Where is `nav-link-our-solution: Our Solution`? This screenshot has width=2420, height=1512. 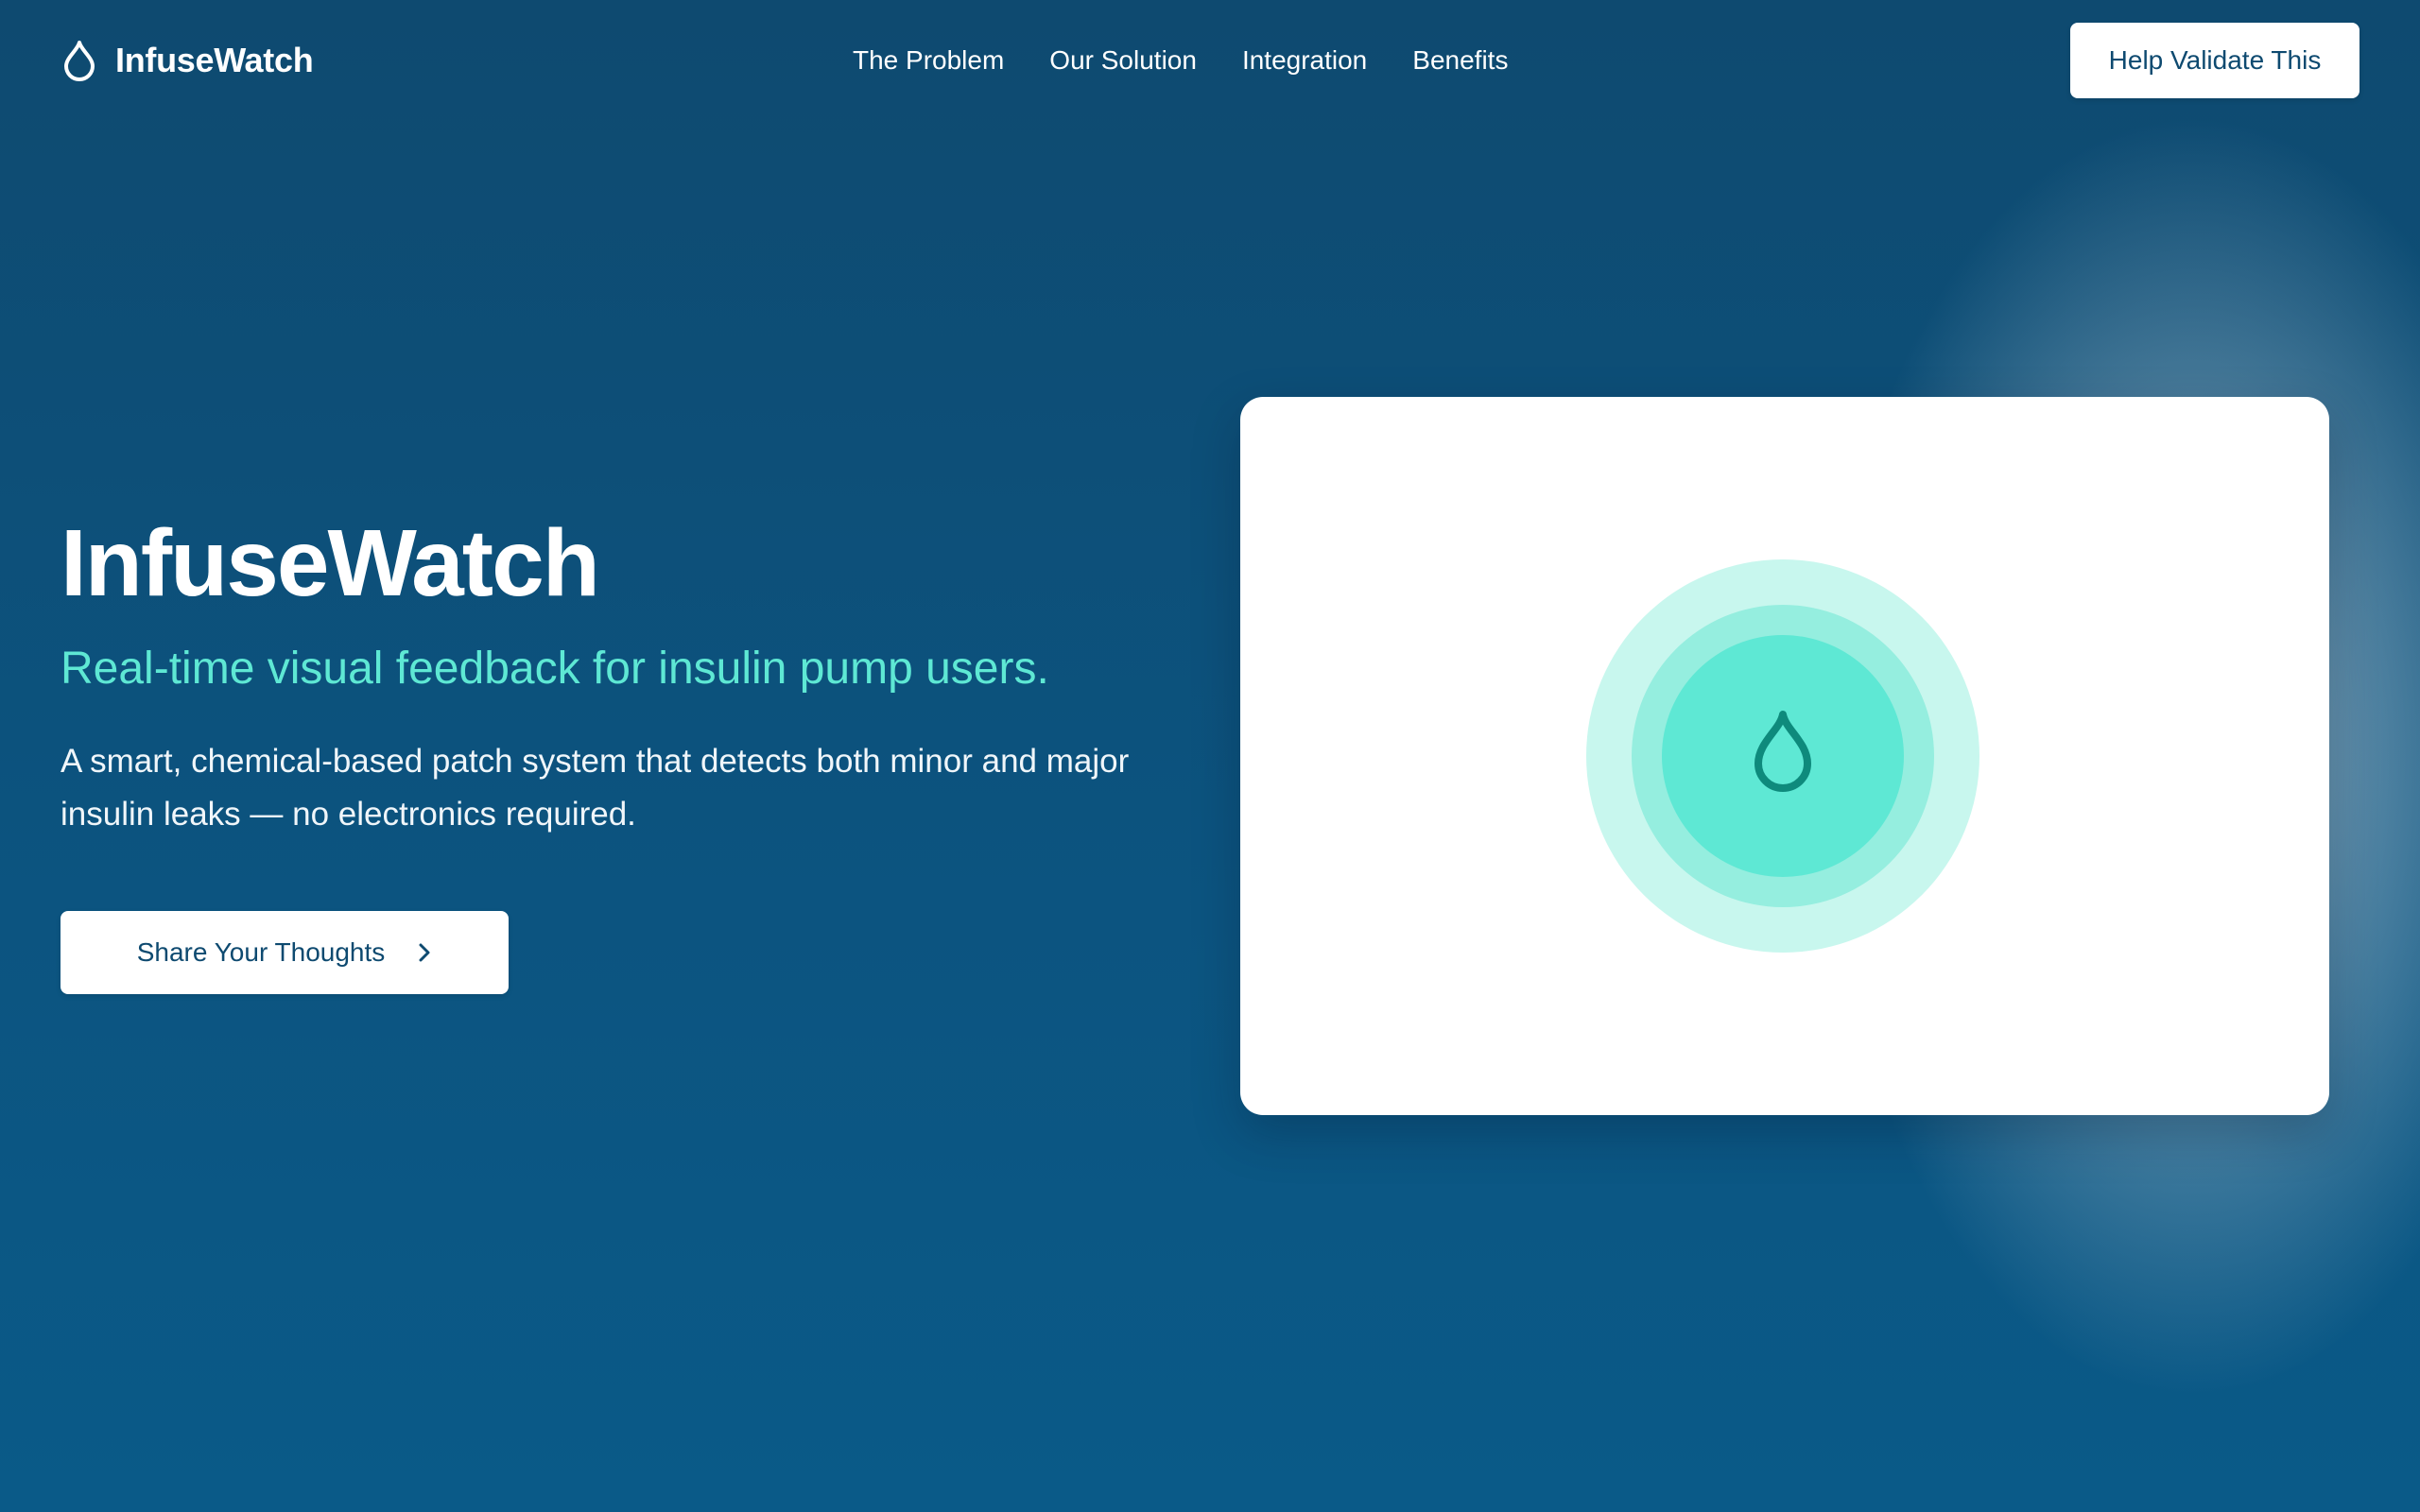 nav-link-our-solution: Our Solution is located at coordinates (1123, 60).